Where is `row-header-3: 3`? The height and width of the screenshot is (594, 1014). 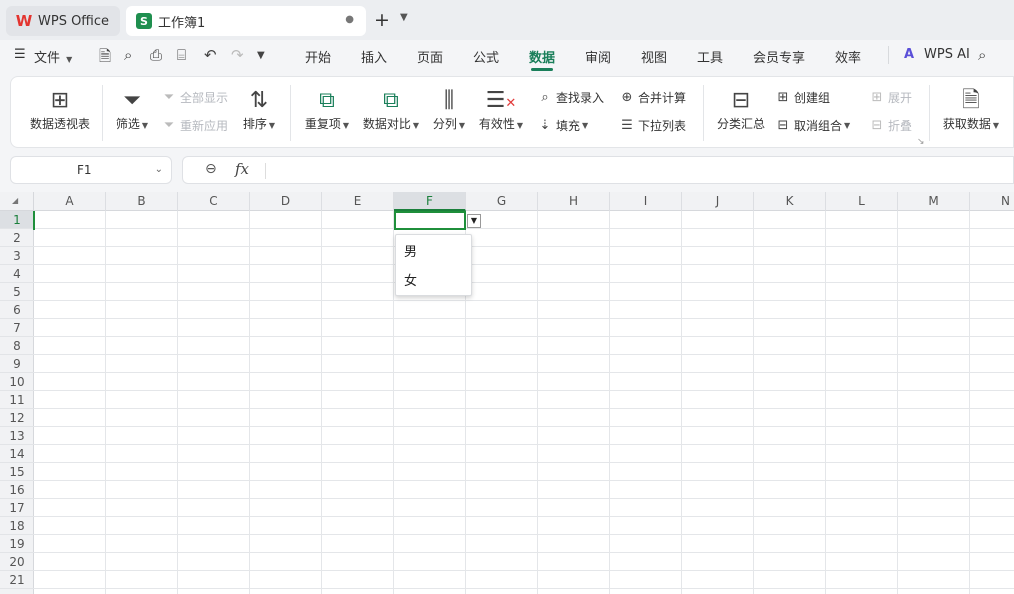
row-header-3: 3 is located at coordinates (17, 256).